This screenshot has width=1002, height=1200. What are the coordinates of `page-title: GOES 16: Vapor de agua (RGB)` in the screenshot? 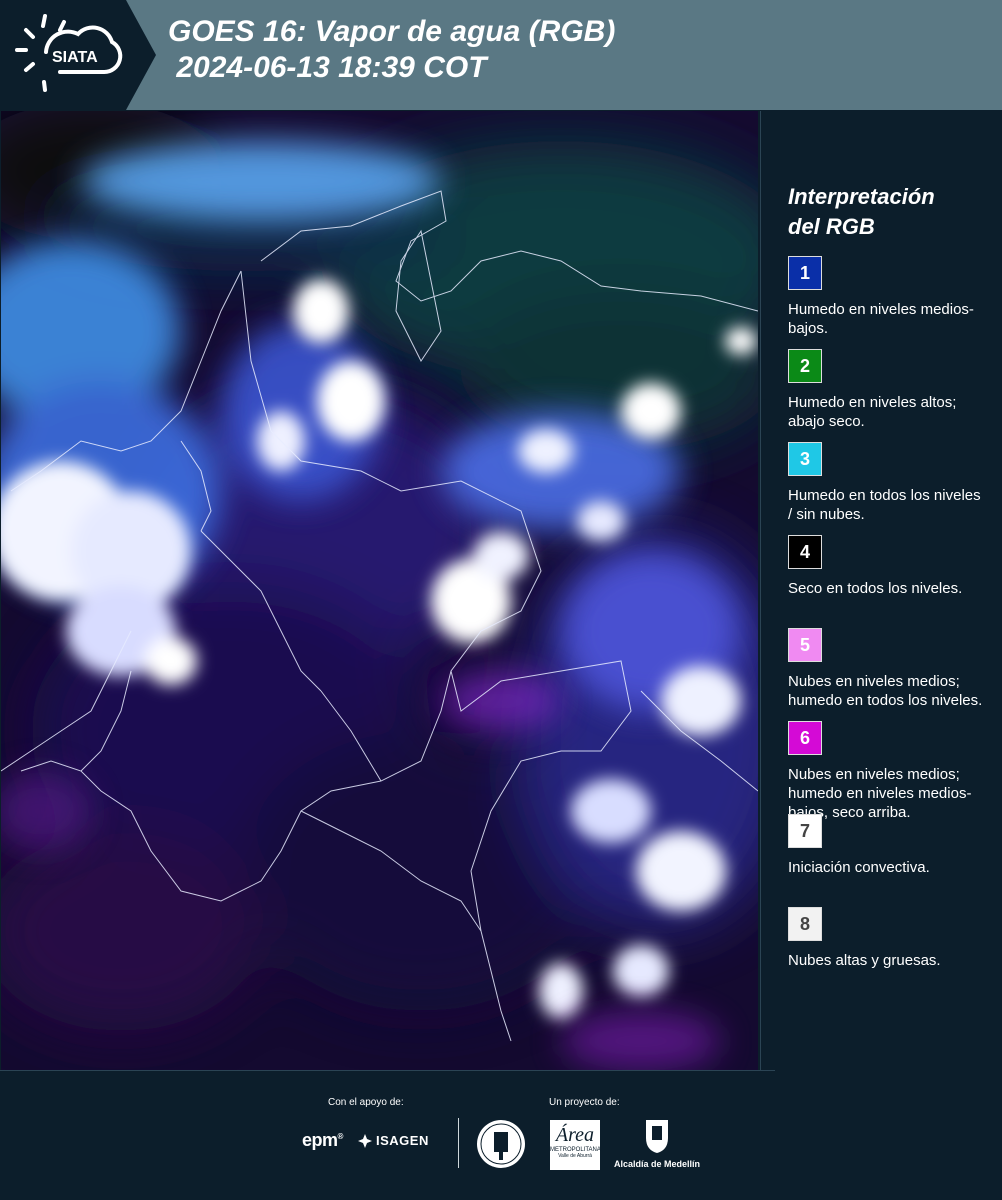 It's located at (392, 31).